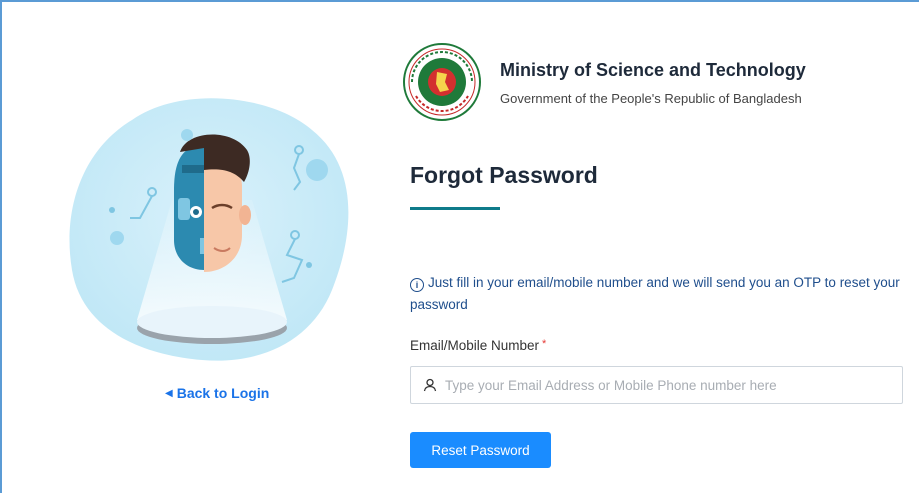 The width and height of the screenshot is (919, 493). Describe the element at coordinates (223, 393) in the screenshot. I see `back-to-login-label: Back to Login` at that location.